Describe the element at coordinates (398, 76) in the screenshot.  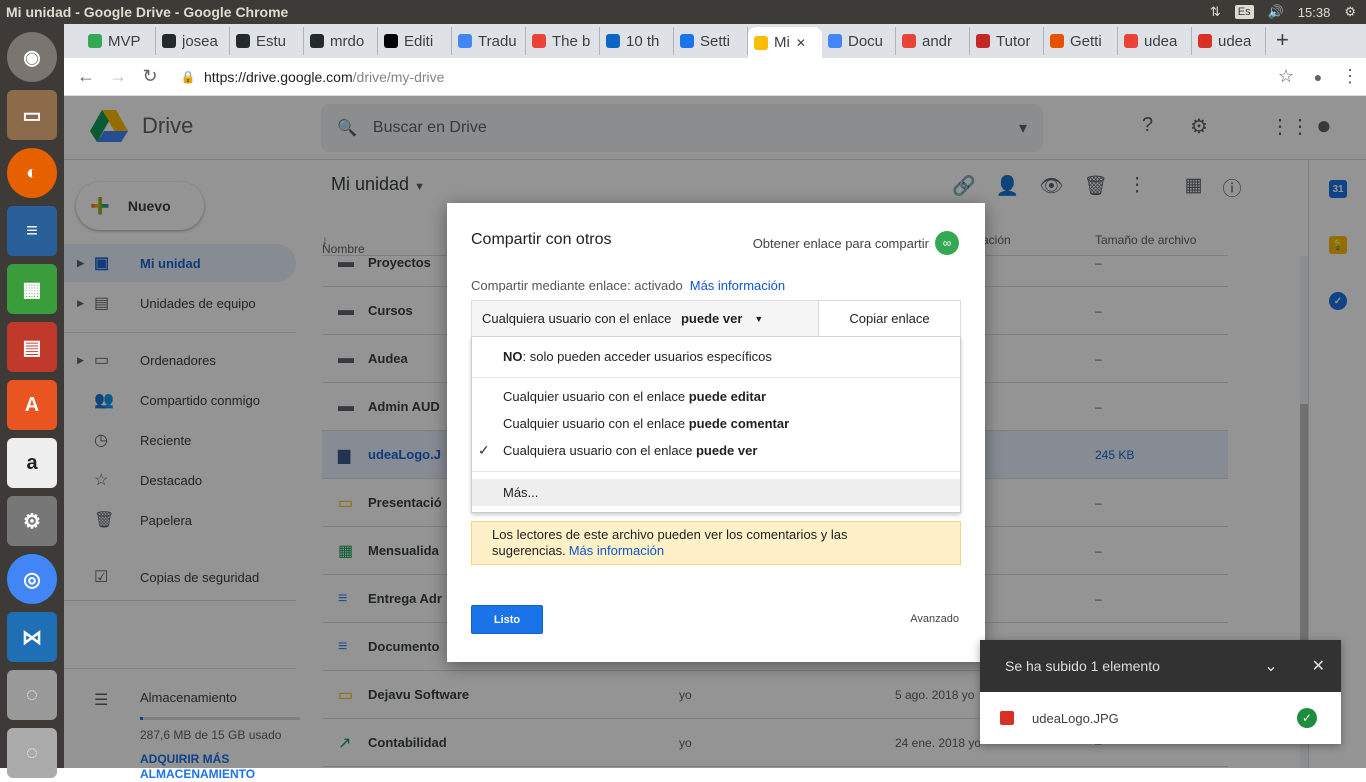
I see `url-path: /drive/my-drive` at that location.